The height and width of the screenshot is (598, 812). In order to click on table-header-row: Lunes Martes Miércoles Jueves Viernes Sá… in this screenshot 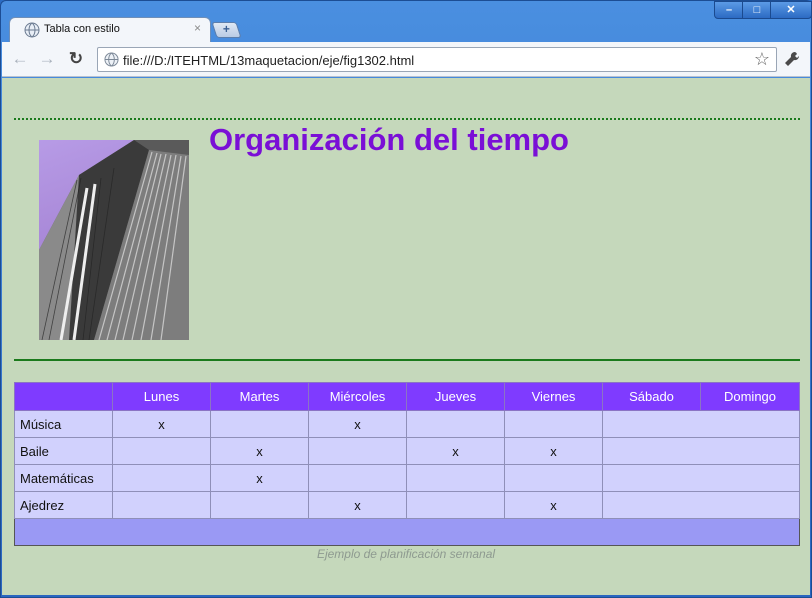, I will do `click(407, 396)`.